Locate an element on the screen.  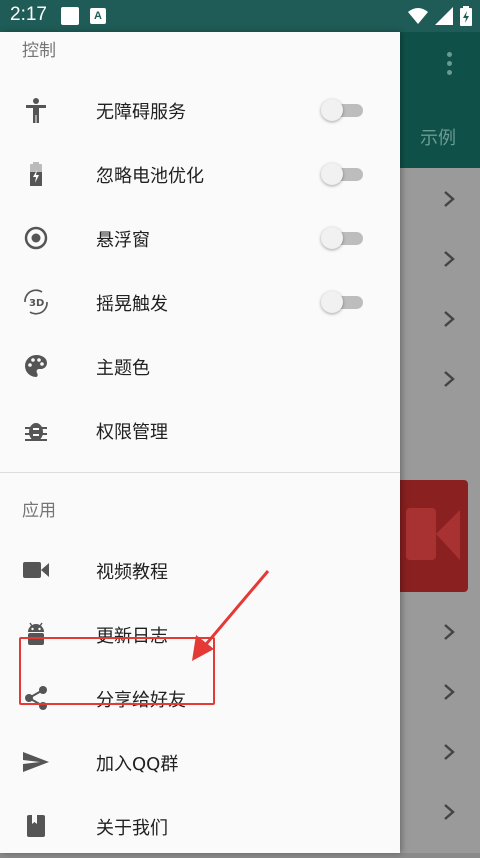
accessibility-toggle is located at coordinates (342, 110).